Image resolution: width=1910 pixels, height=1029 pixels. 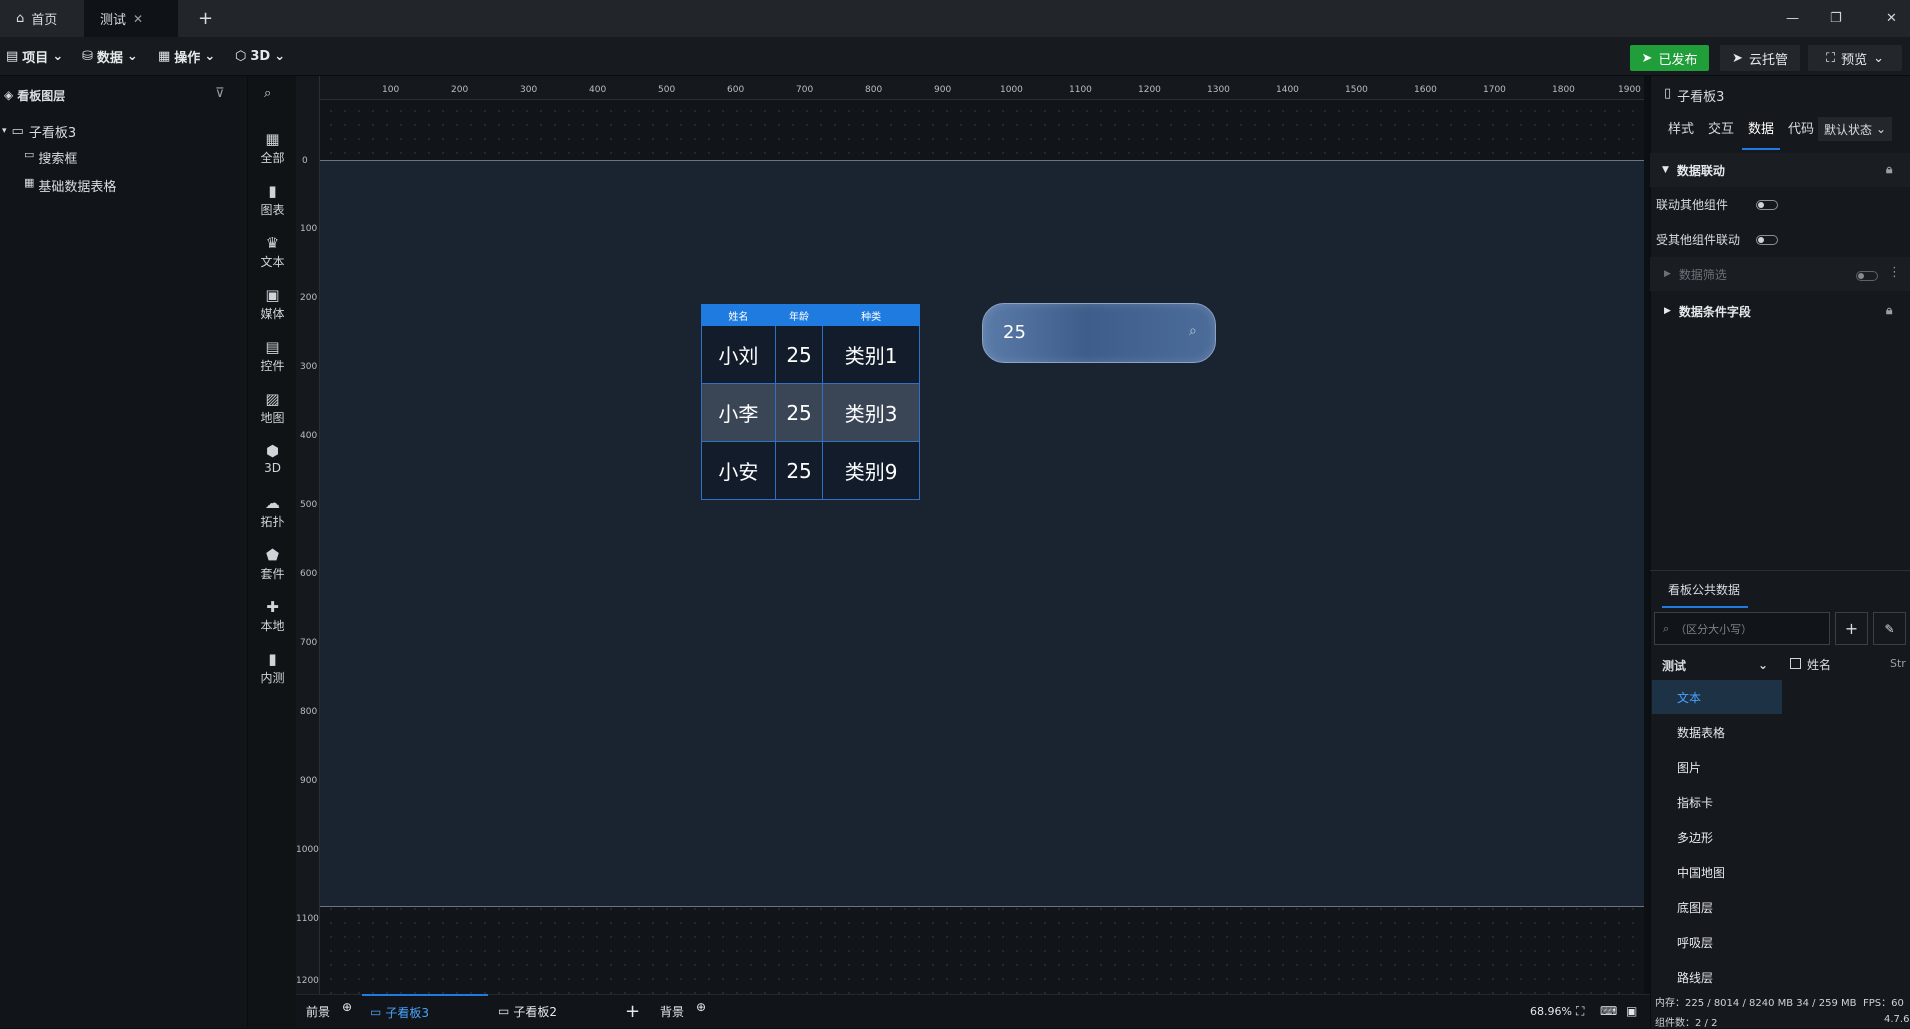 I want to click on ruler-label: 800, so click(x=874, y=90).